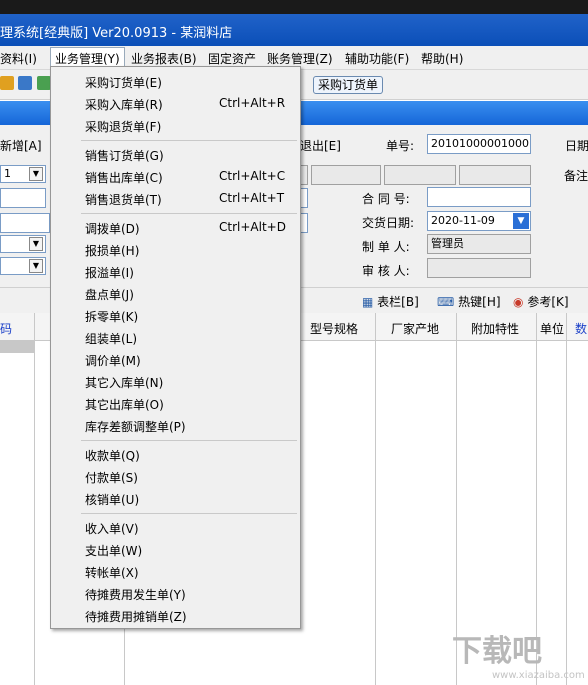 This screenshot has height=685, width=588. What do you see at coordinates (479, 244) in the screenshot?
I see `maker-field: 管理员` at bounding box center [479, 244].